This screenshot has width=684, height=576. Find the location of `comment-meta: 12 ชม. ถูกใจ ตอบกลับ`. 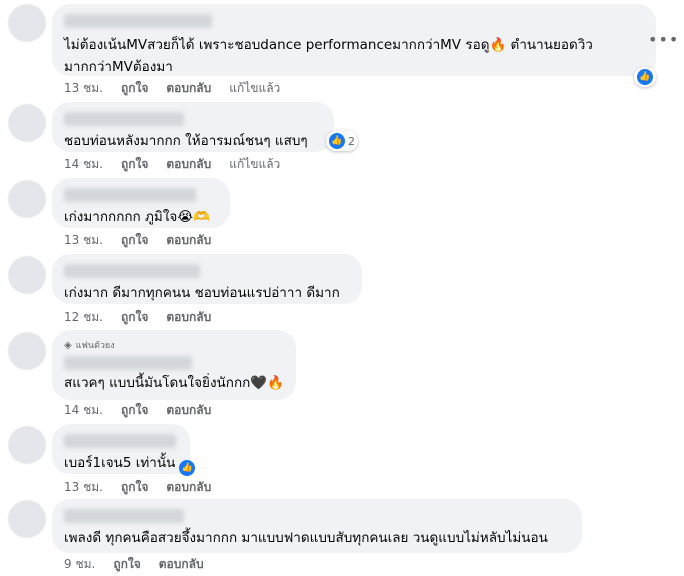

comment-meta: 12 ชม. ถูกใจ ตอบกลับ is located at coordinates (137, 317).